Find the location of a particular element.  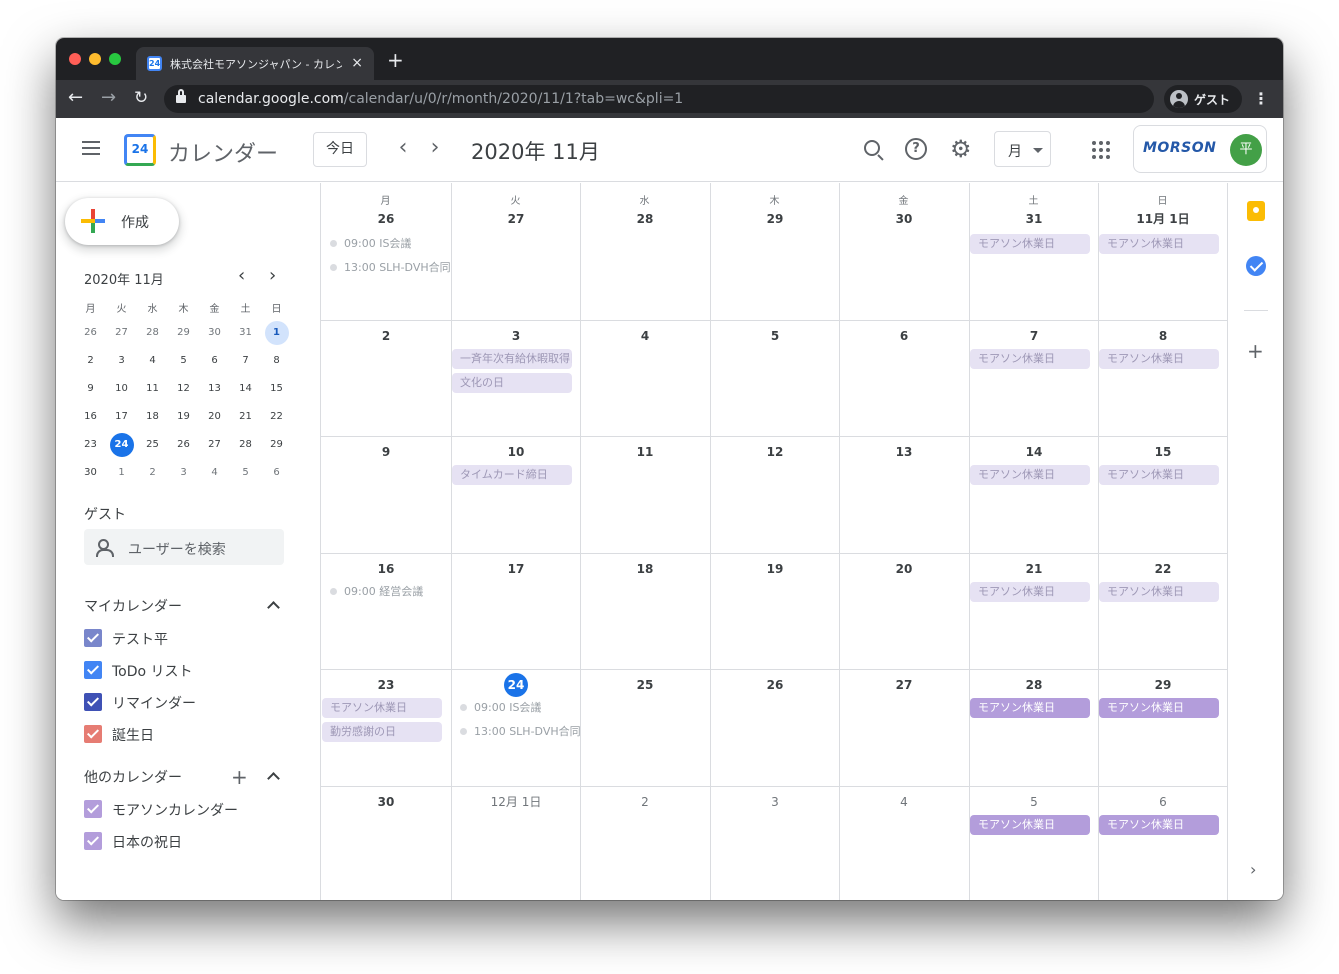

mini-calendar-day: 9 is located at coordinates (91, 389).